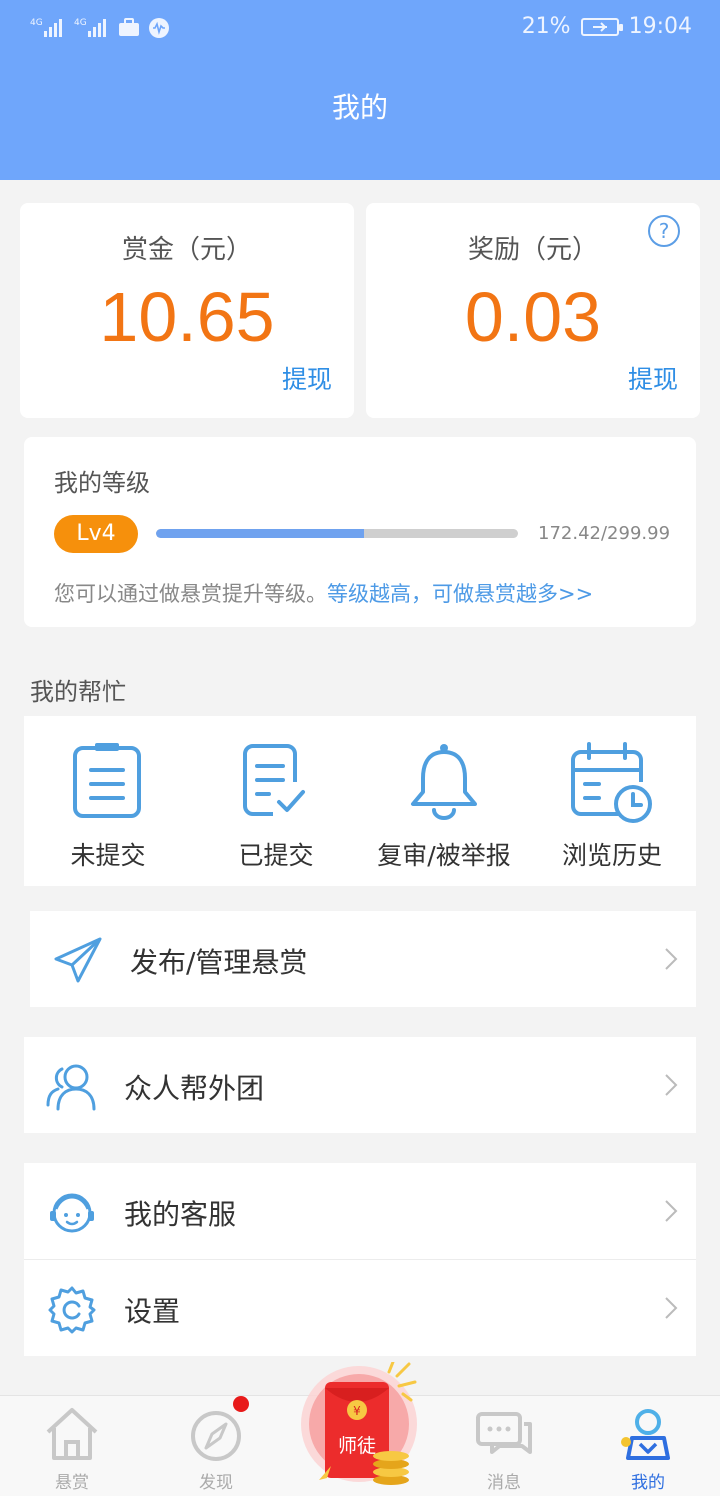 Image resolution: width=720 pixels, height=1496 pixels. I want to click on status-left: 4G 4G, so click(100, 28).